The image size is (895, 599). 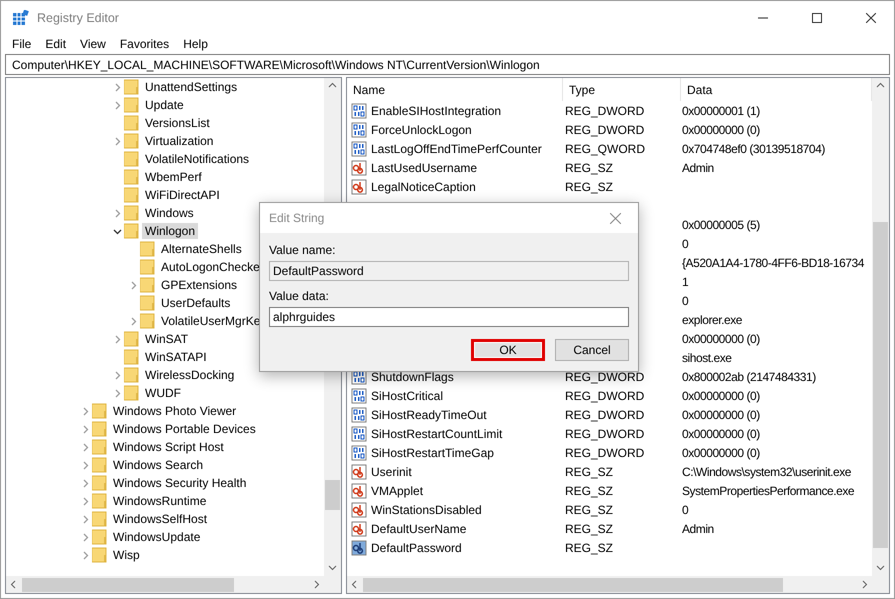 What do you see at coordinates (711, 319) in the screenshot?
I see `value-data: explorer.exe` at bounding box center [711, 319].